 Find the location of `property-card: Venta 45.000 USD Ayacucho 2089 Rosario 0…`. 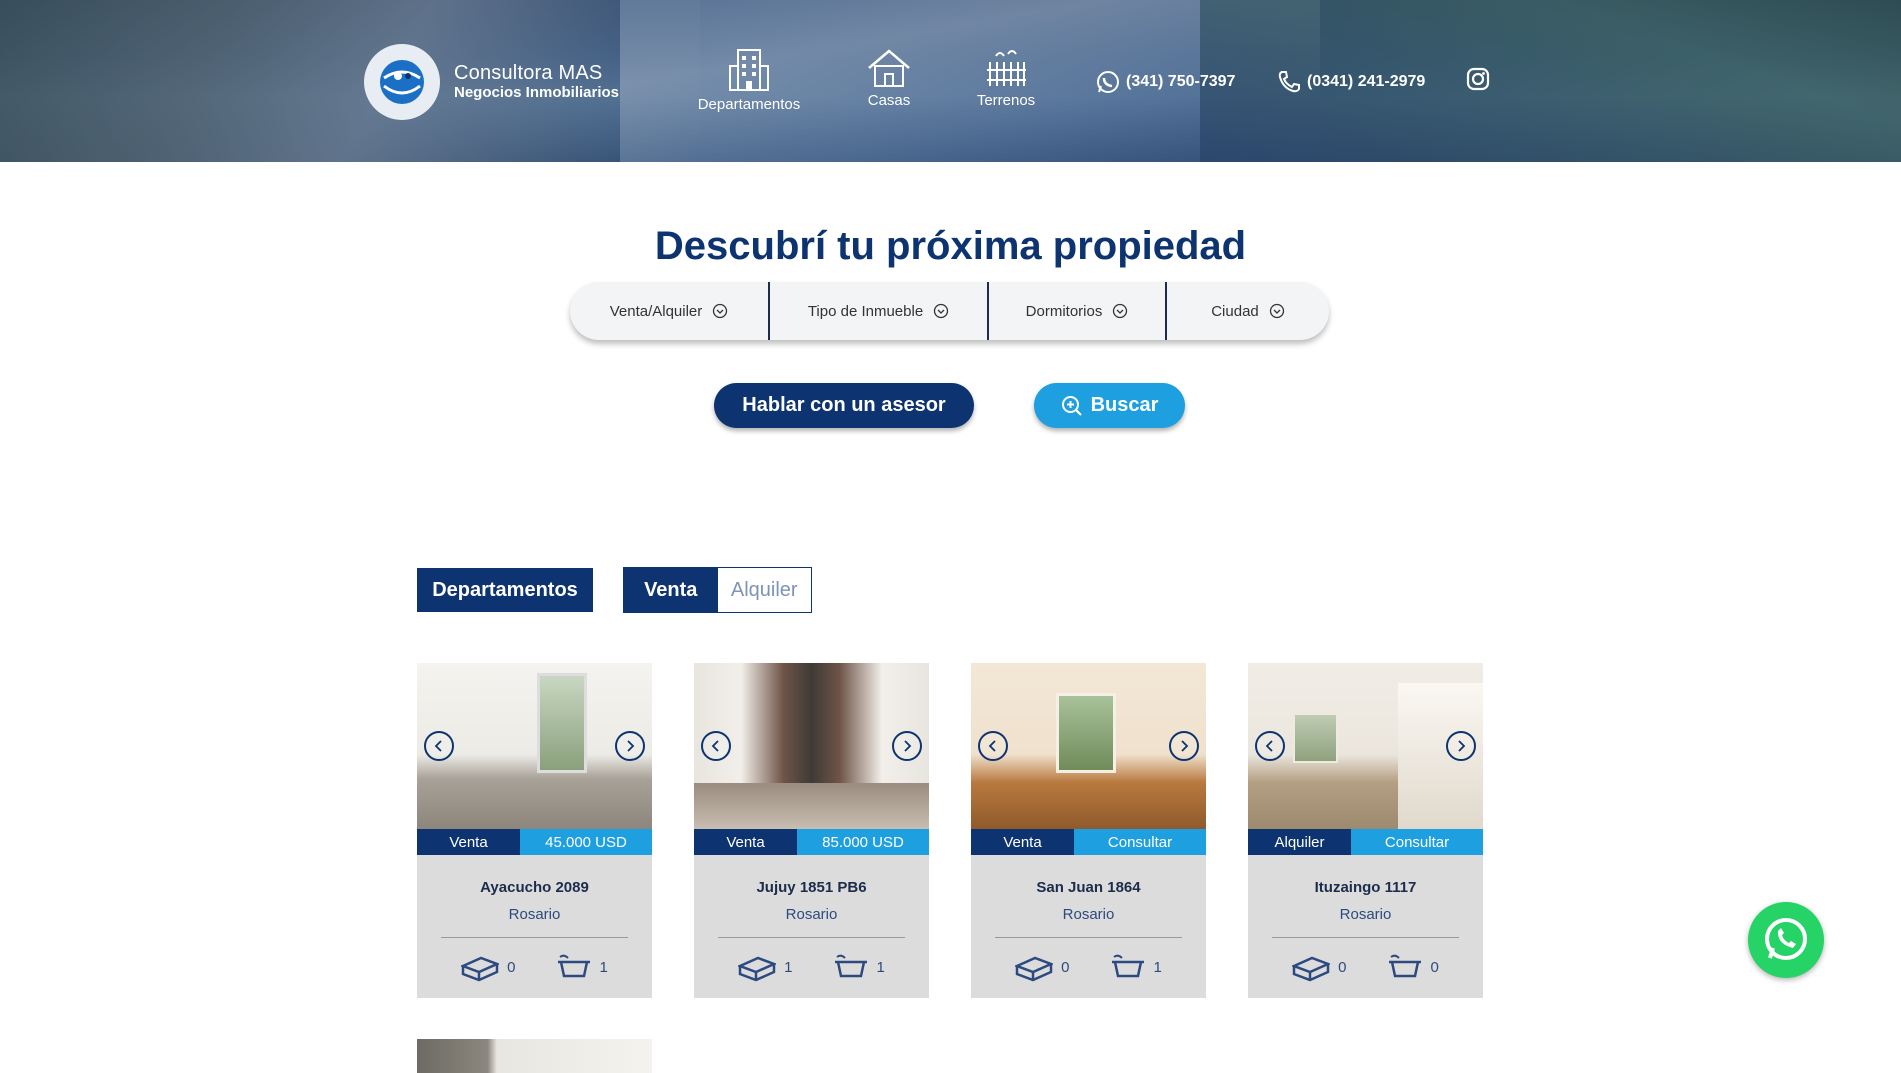

property-card: Venta 45.000 USD Ayacucho 2089 Rosario 0… is located at coordinates (534, 830).